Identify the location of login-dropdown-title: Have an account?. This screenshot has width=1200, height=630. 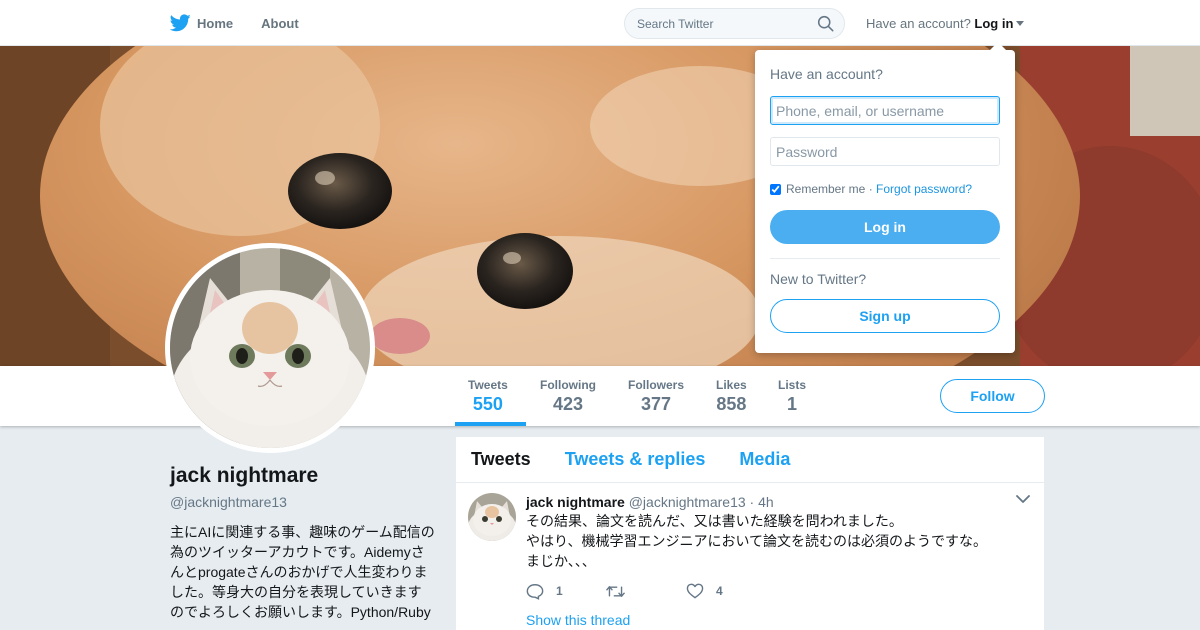
(826, 74).